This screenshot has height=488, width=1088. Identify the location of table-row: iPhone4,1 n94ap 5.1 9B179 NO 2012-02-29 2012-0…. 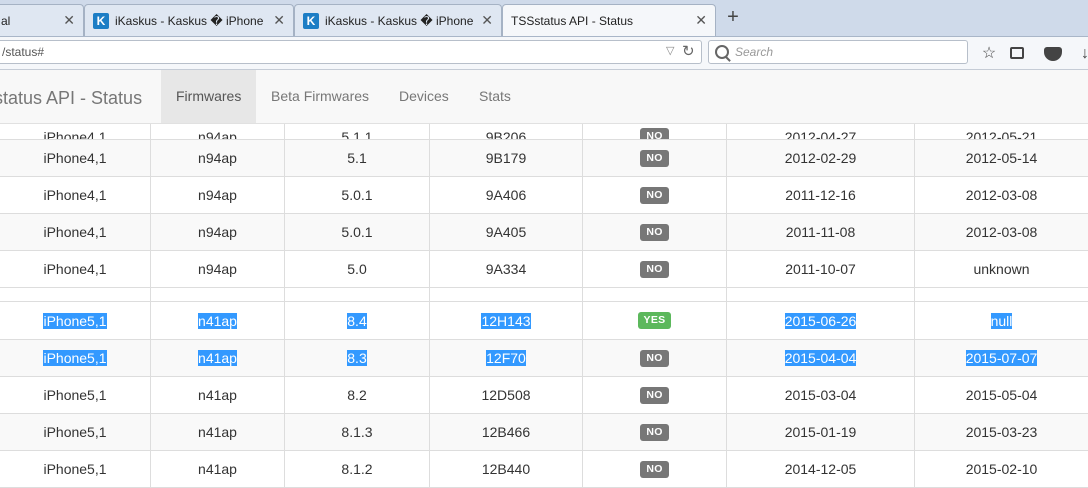
(544, 158).